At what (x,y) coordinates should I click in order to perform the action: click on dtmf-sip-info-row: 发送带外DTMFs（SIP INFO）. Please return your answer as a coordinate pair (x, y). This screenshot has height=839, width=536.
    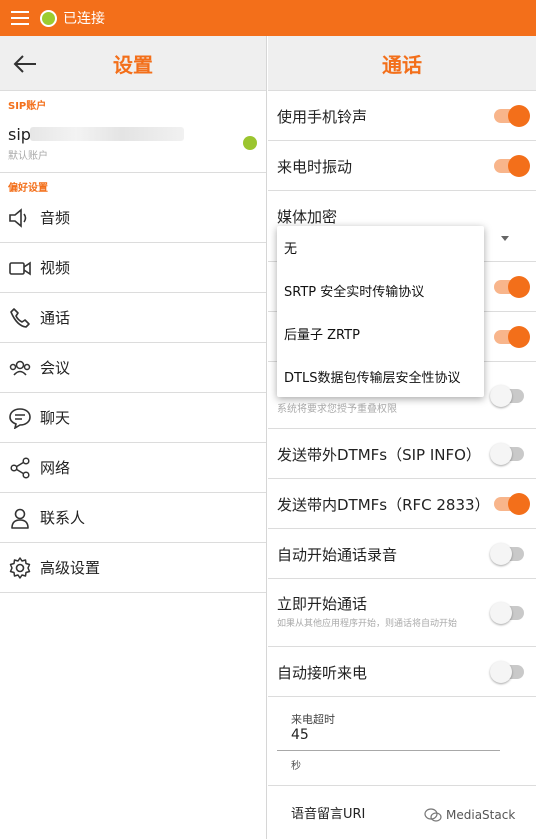
    Looking at the image, I should click on (402, 454).